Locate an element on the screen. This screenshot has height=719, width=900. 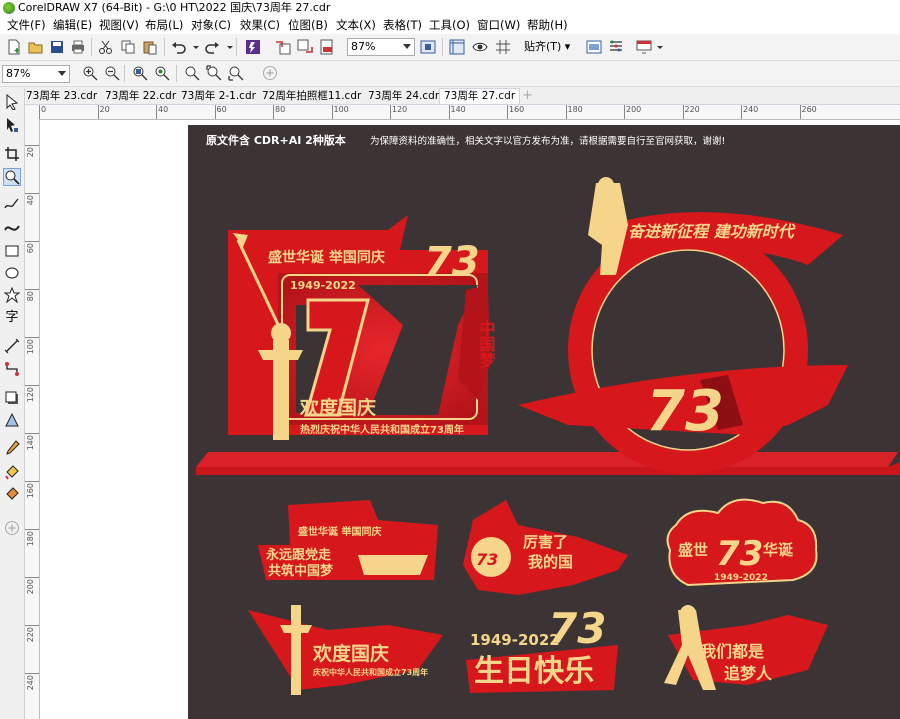
full-screen-preview-icon is located at coordinates (428, 47).